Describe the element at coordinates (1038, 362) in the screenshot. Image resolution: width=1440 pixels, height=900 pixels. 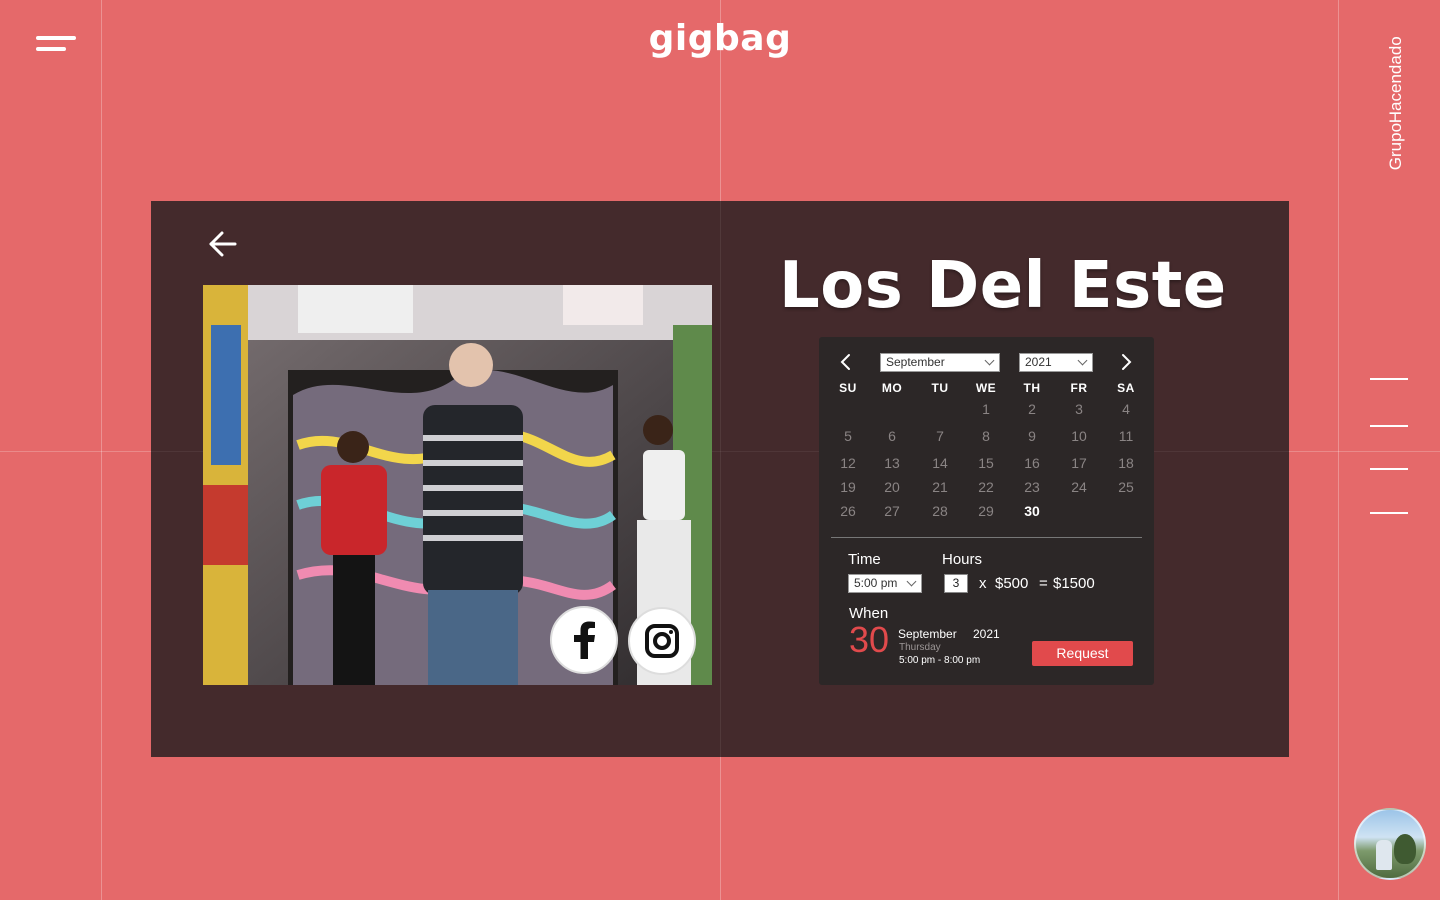
I see `year-select-value: 2021` at that location.